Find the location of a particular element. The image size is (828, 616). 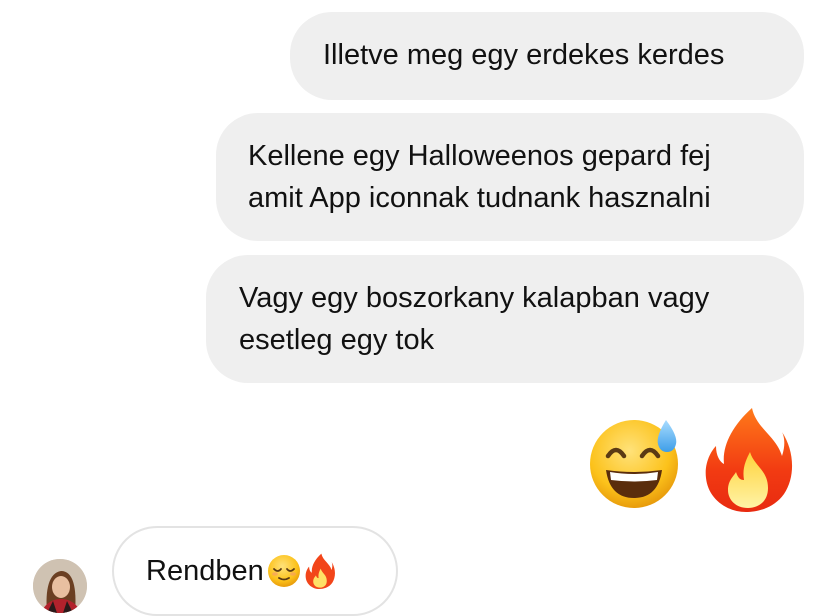

message-text: Vagy egy boszorkany kalapban vagy is located at coordinates (474, 298).